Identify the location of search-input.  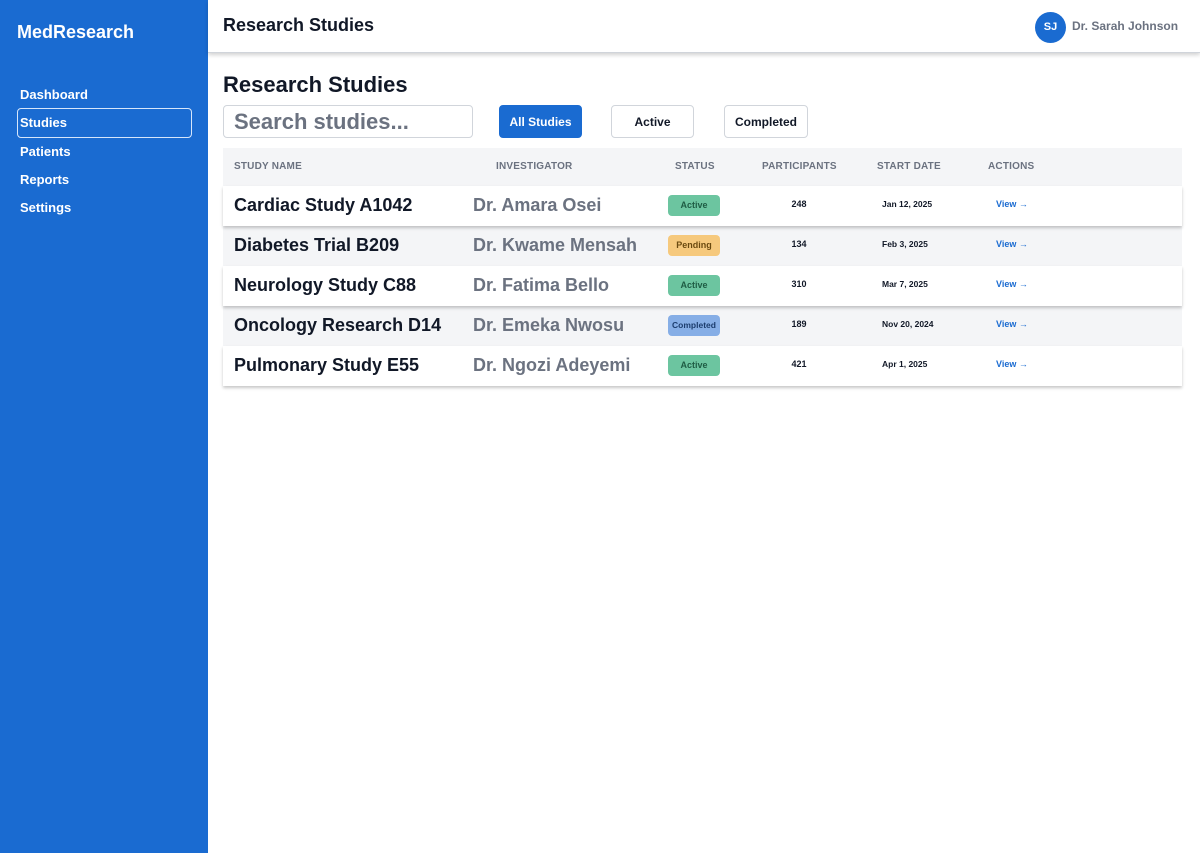
(348, 121).